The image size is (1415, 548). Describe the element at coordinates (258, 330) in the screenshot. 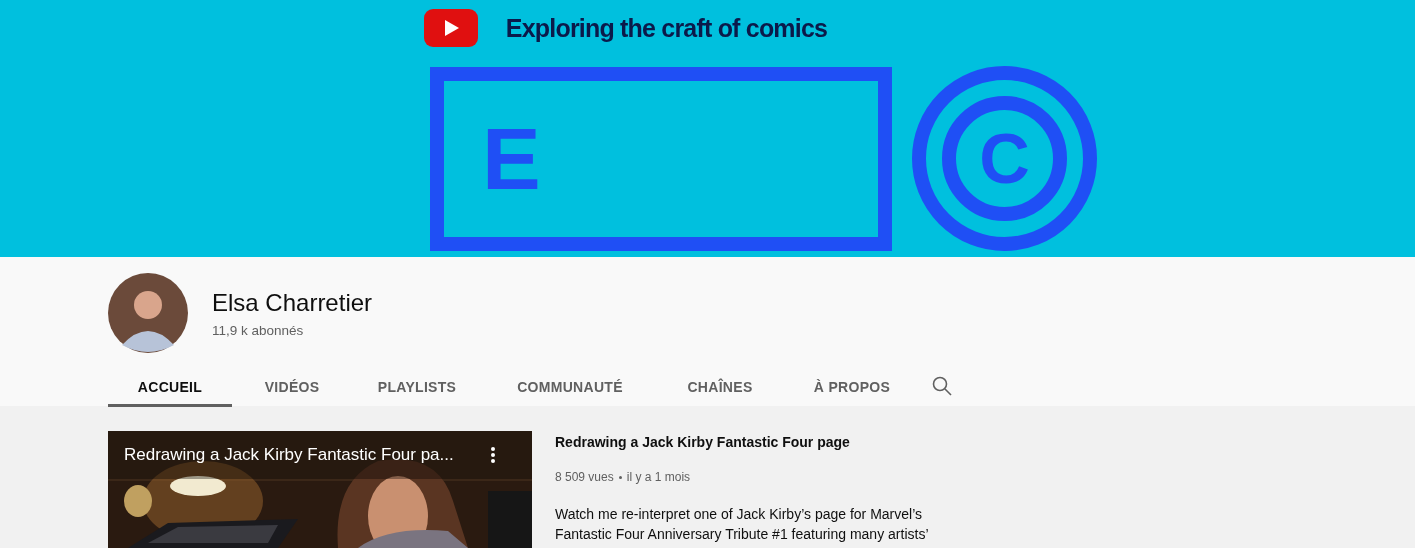

I see `subscriber-count: 11,9 k abonnés` at that location.